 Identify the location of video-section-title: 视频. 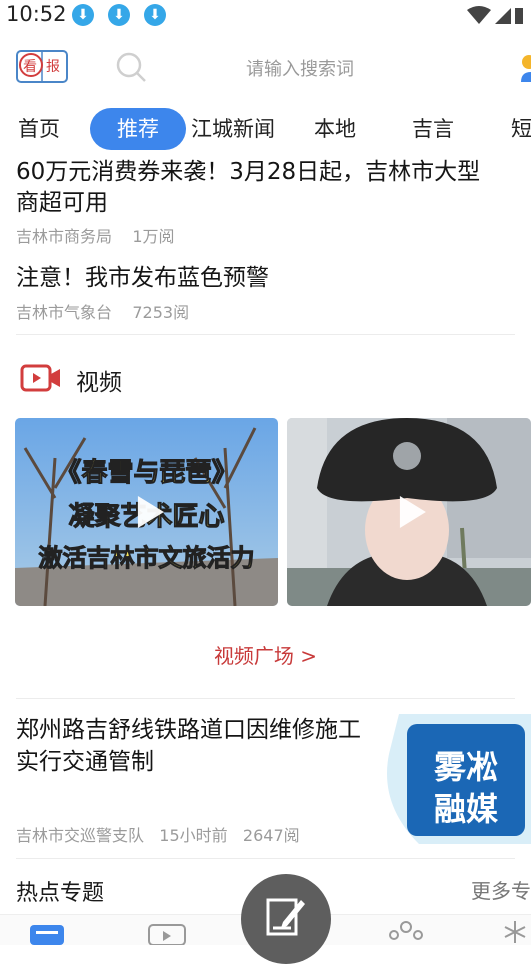
(99, 383).